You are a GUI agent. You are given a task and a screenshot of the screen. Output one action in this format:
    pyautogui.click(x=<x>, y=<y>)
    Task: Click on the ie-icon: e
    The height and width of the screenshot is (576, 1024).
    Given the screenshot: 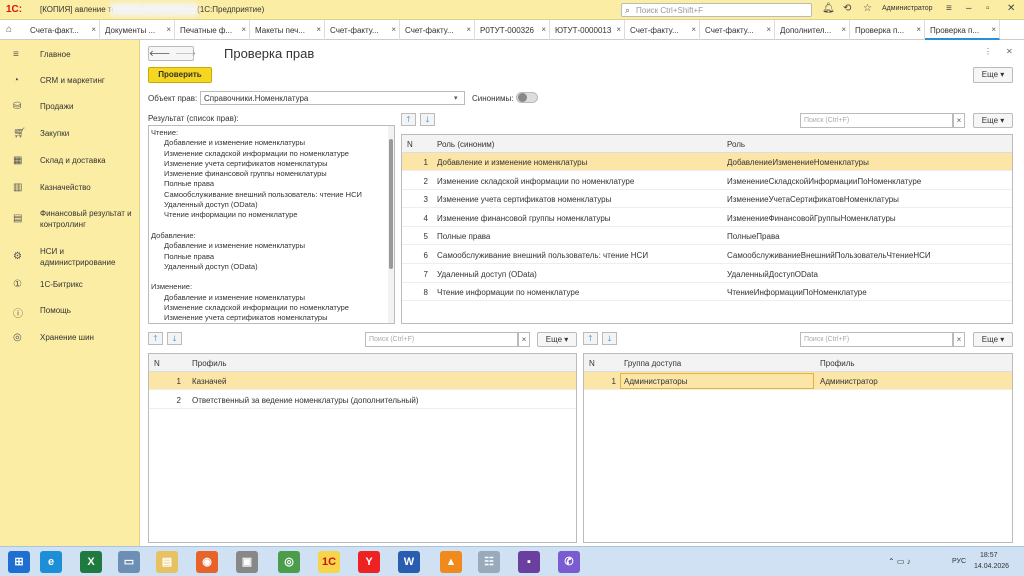 What is the action you would take?
    pyautogui.click(x=51, y=562)
    